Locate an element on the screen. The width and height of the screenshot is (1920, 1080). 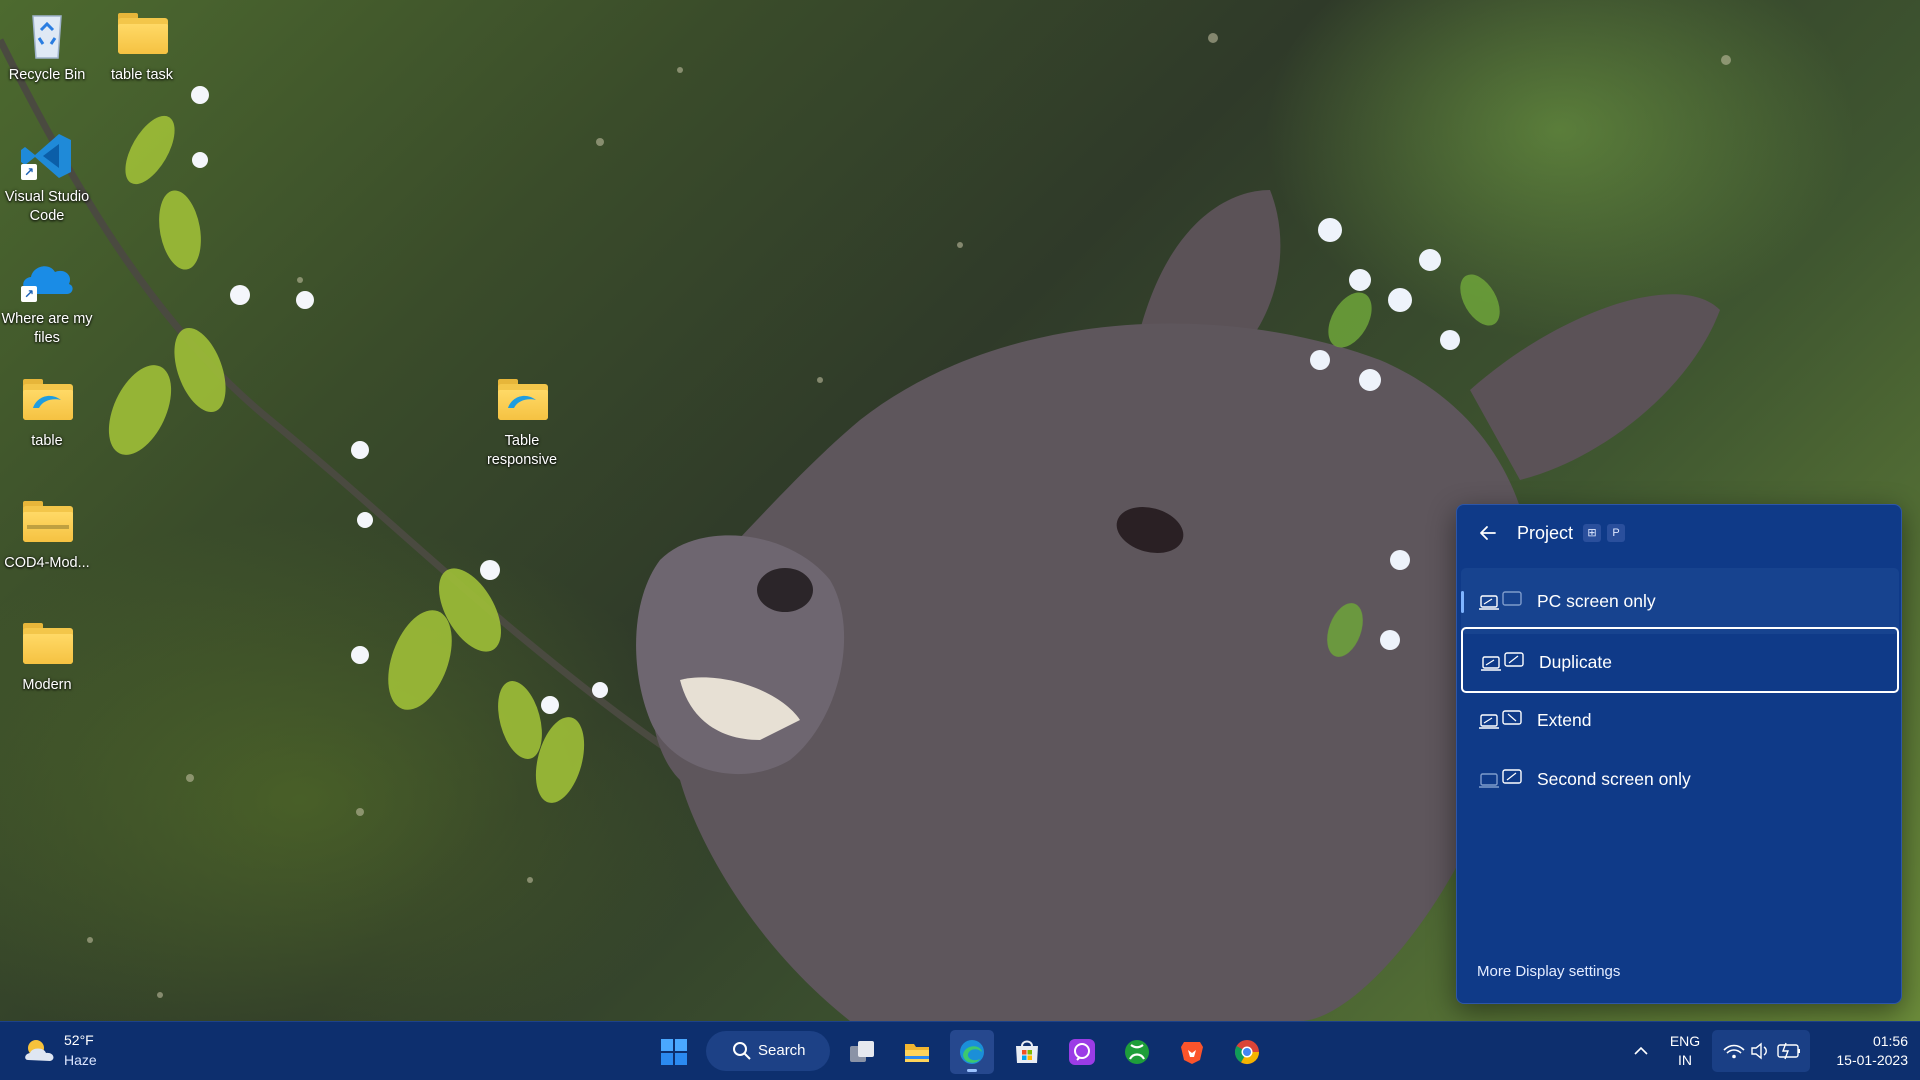
file-explorer-button is located at coordinates (917, 1052).